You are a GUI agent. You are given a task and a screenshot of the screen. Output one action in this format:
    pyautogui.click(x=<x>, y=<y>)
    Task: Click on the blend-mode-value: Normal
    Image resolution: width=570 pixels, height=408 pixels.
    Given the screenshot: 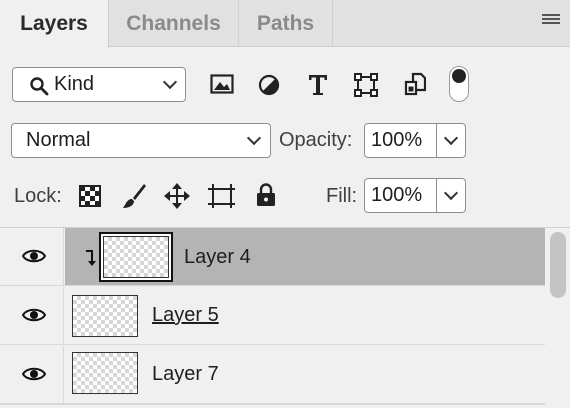 What is the action you would take?
    pyautogui.click(x=58, y=140)
    